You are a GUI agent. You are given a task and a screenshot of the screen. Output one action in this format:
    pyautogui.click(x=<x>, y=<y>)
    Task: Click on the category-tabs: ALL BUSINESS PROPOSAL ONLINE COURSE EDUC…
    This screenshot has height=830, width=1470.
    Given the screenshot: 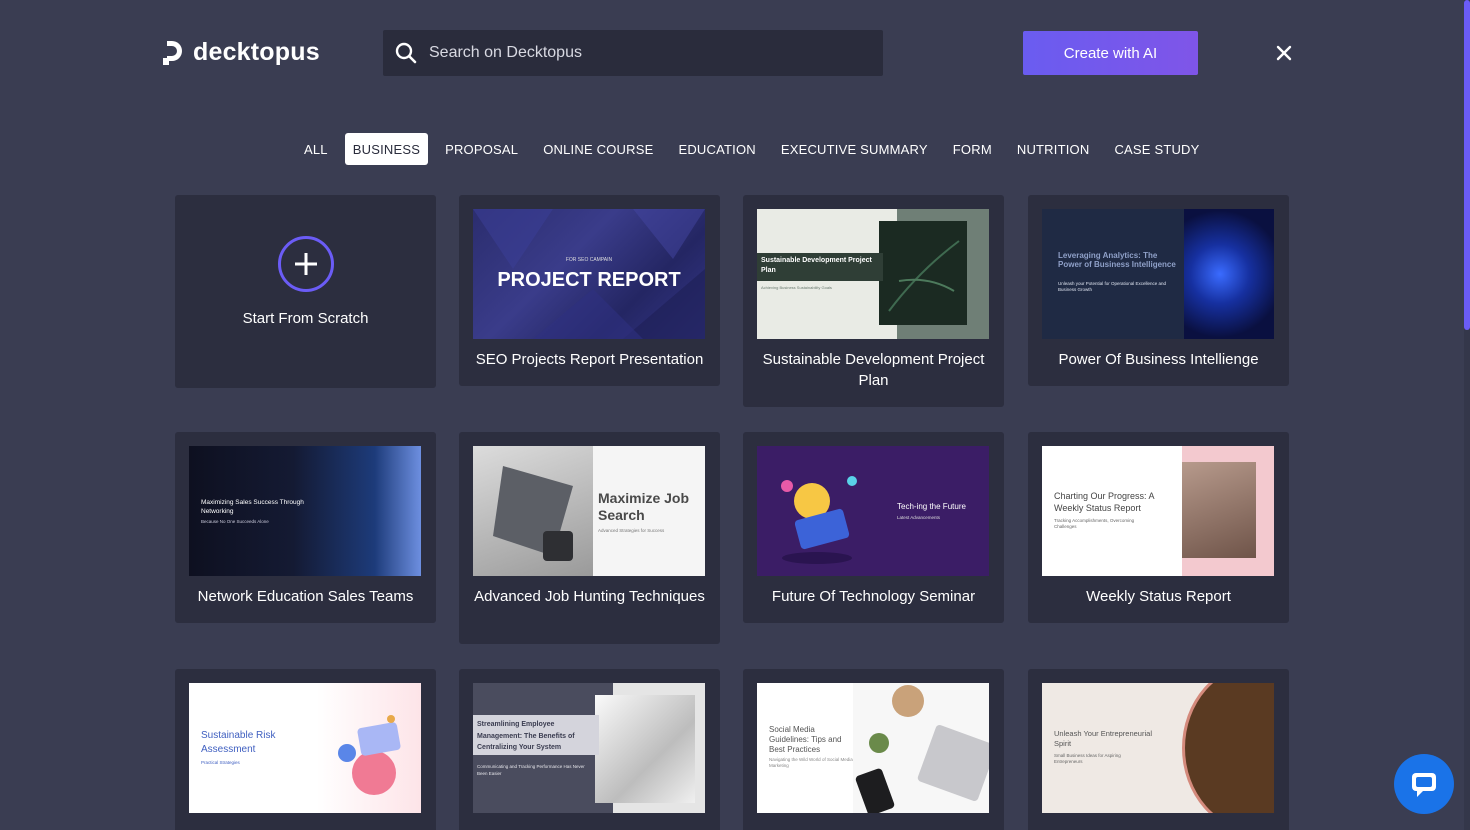 What is the action you would take?
    pyautogui.click(x=756, y=149)
    